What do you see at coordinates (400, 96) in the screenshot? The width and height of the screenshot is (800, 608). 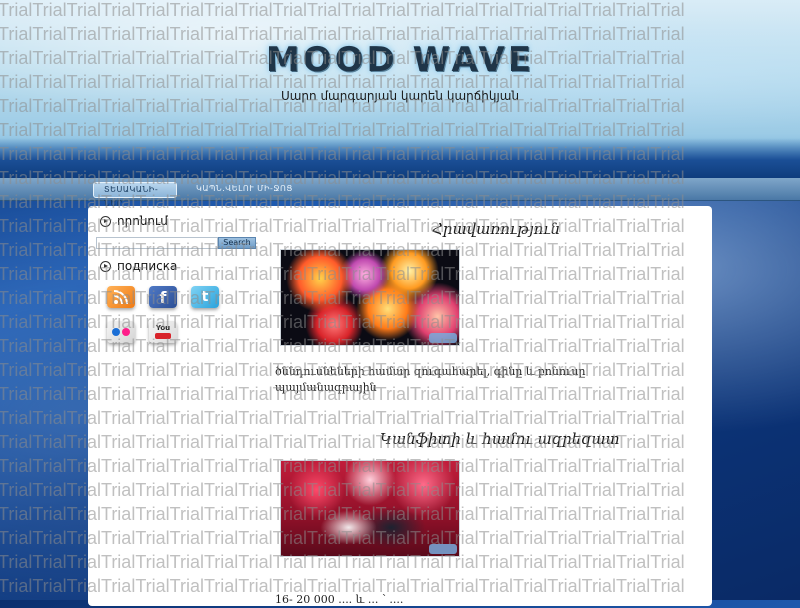 I see `site-subtitle: Սարո մարգարյան կարեն կարճիկյան` at bounding box center [400, 96].